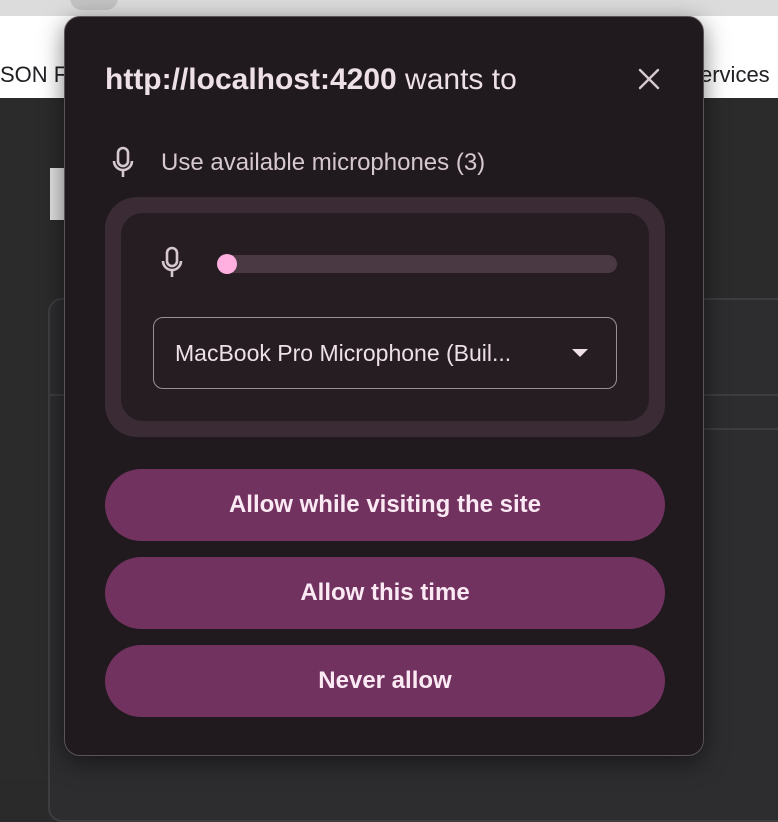 Image resolution: width=778 pixels, height=822 pixels. I want to click on mic-level-indicator, so click(227, 264).